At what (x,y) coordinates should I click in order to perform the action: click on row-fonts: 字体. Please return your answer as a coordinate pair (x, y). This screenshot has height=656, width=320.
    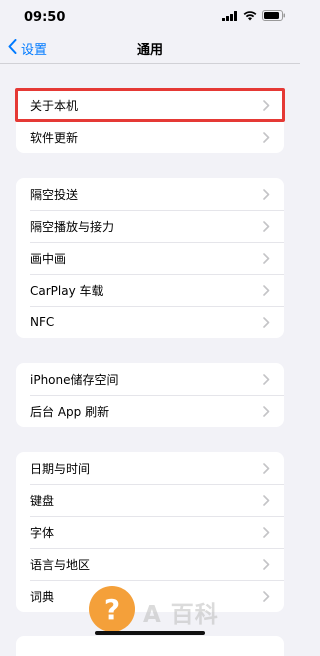
    Looking at the image, I should click on (150, 532).